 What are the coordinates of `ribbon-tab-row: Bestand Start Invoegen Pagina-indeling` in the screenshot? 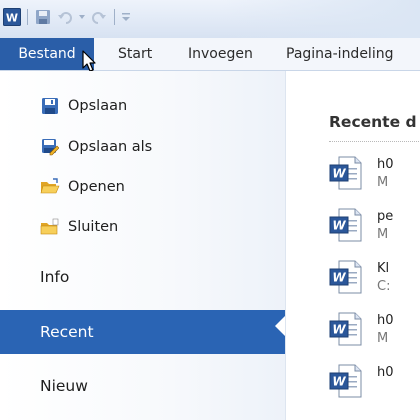 It's located at (210, 54).